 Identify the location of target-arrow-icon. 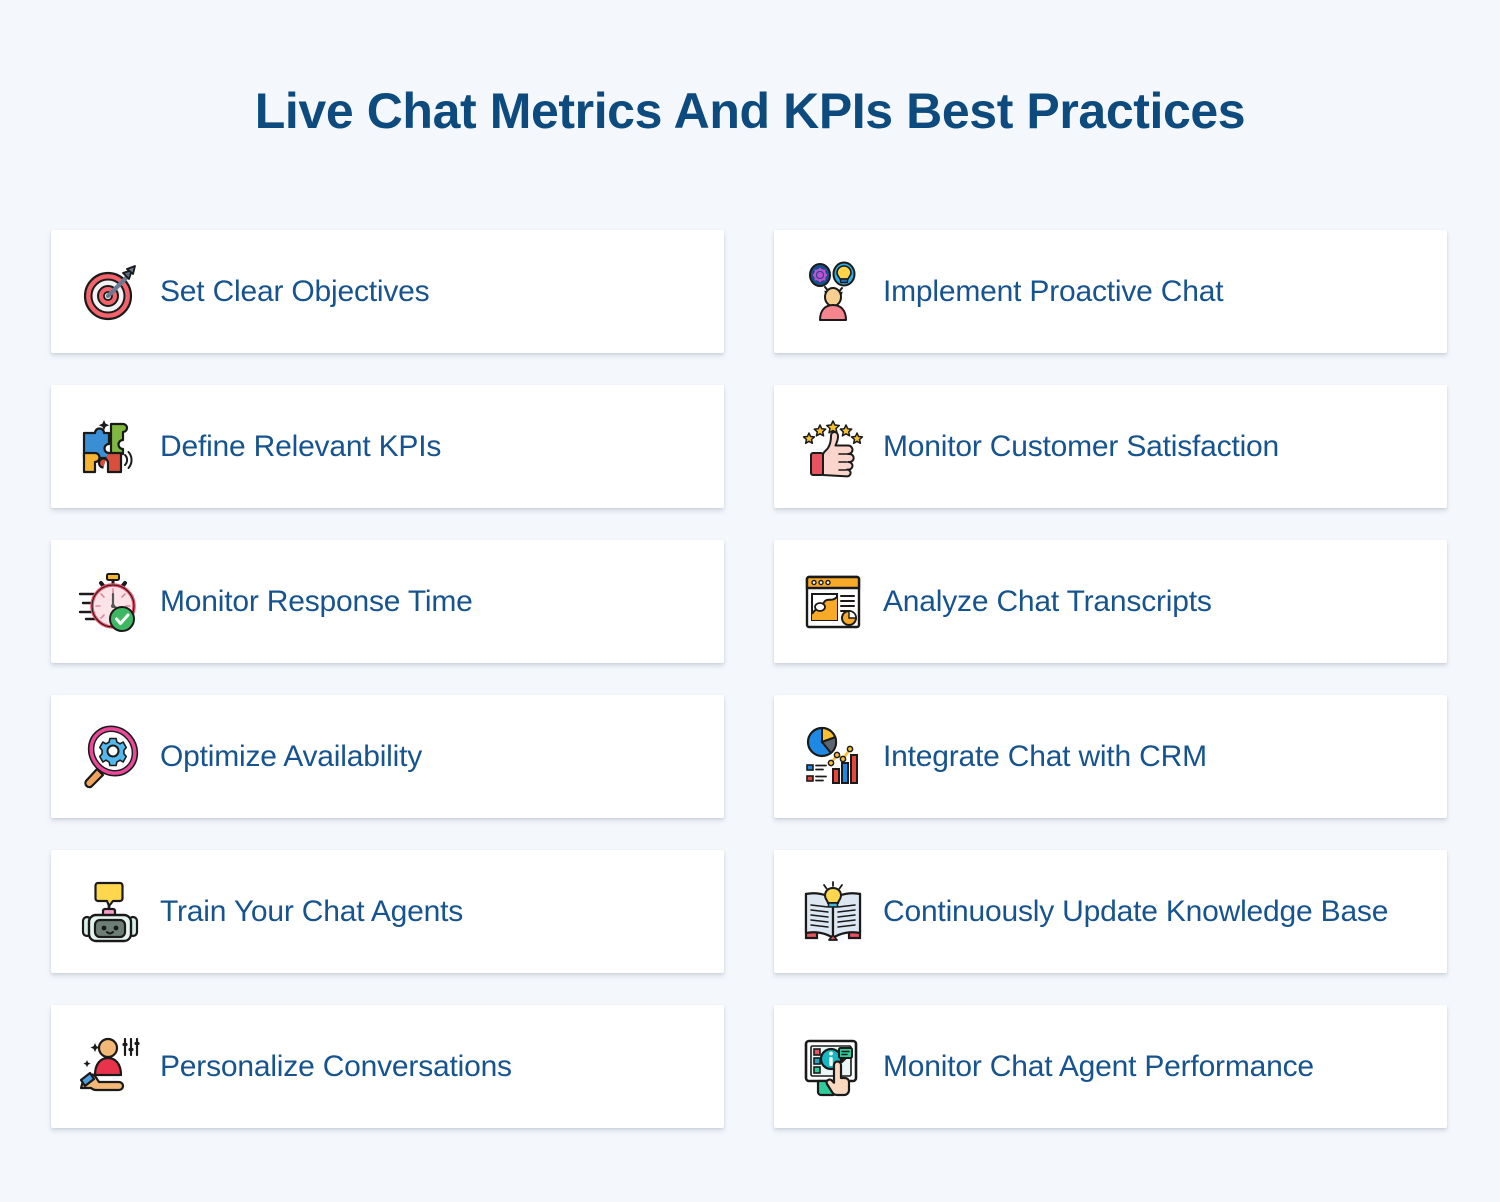
(110, 292).